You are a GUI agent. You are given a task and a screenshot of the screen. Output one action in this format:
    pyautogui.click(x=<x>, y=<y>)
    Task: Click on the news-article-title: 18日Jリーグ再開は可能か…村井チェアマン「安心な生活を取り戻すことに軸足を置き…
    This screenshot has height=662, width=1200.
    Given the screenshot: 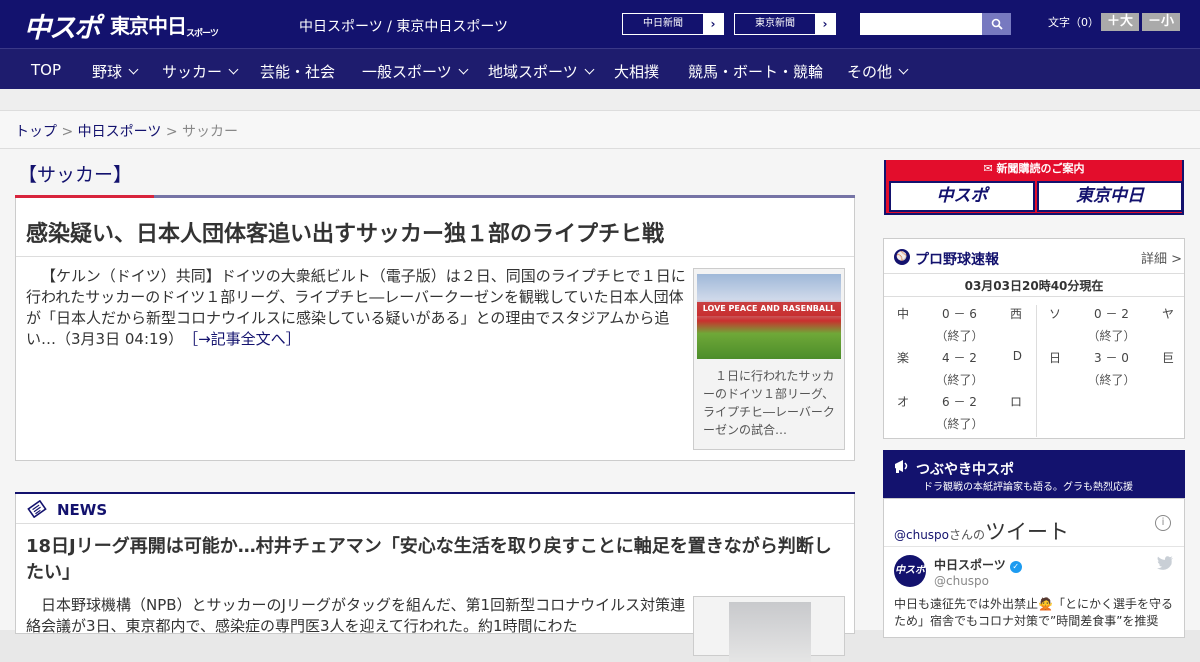 What is the action you would take?
    pyautogui.click(x=436, y=560)
    